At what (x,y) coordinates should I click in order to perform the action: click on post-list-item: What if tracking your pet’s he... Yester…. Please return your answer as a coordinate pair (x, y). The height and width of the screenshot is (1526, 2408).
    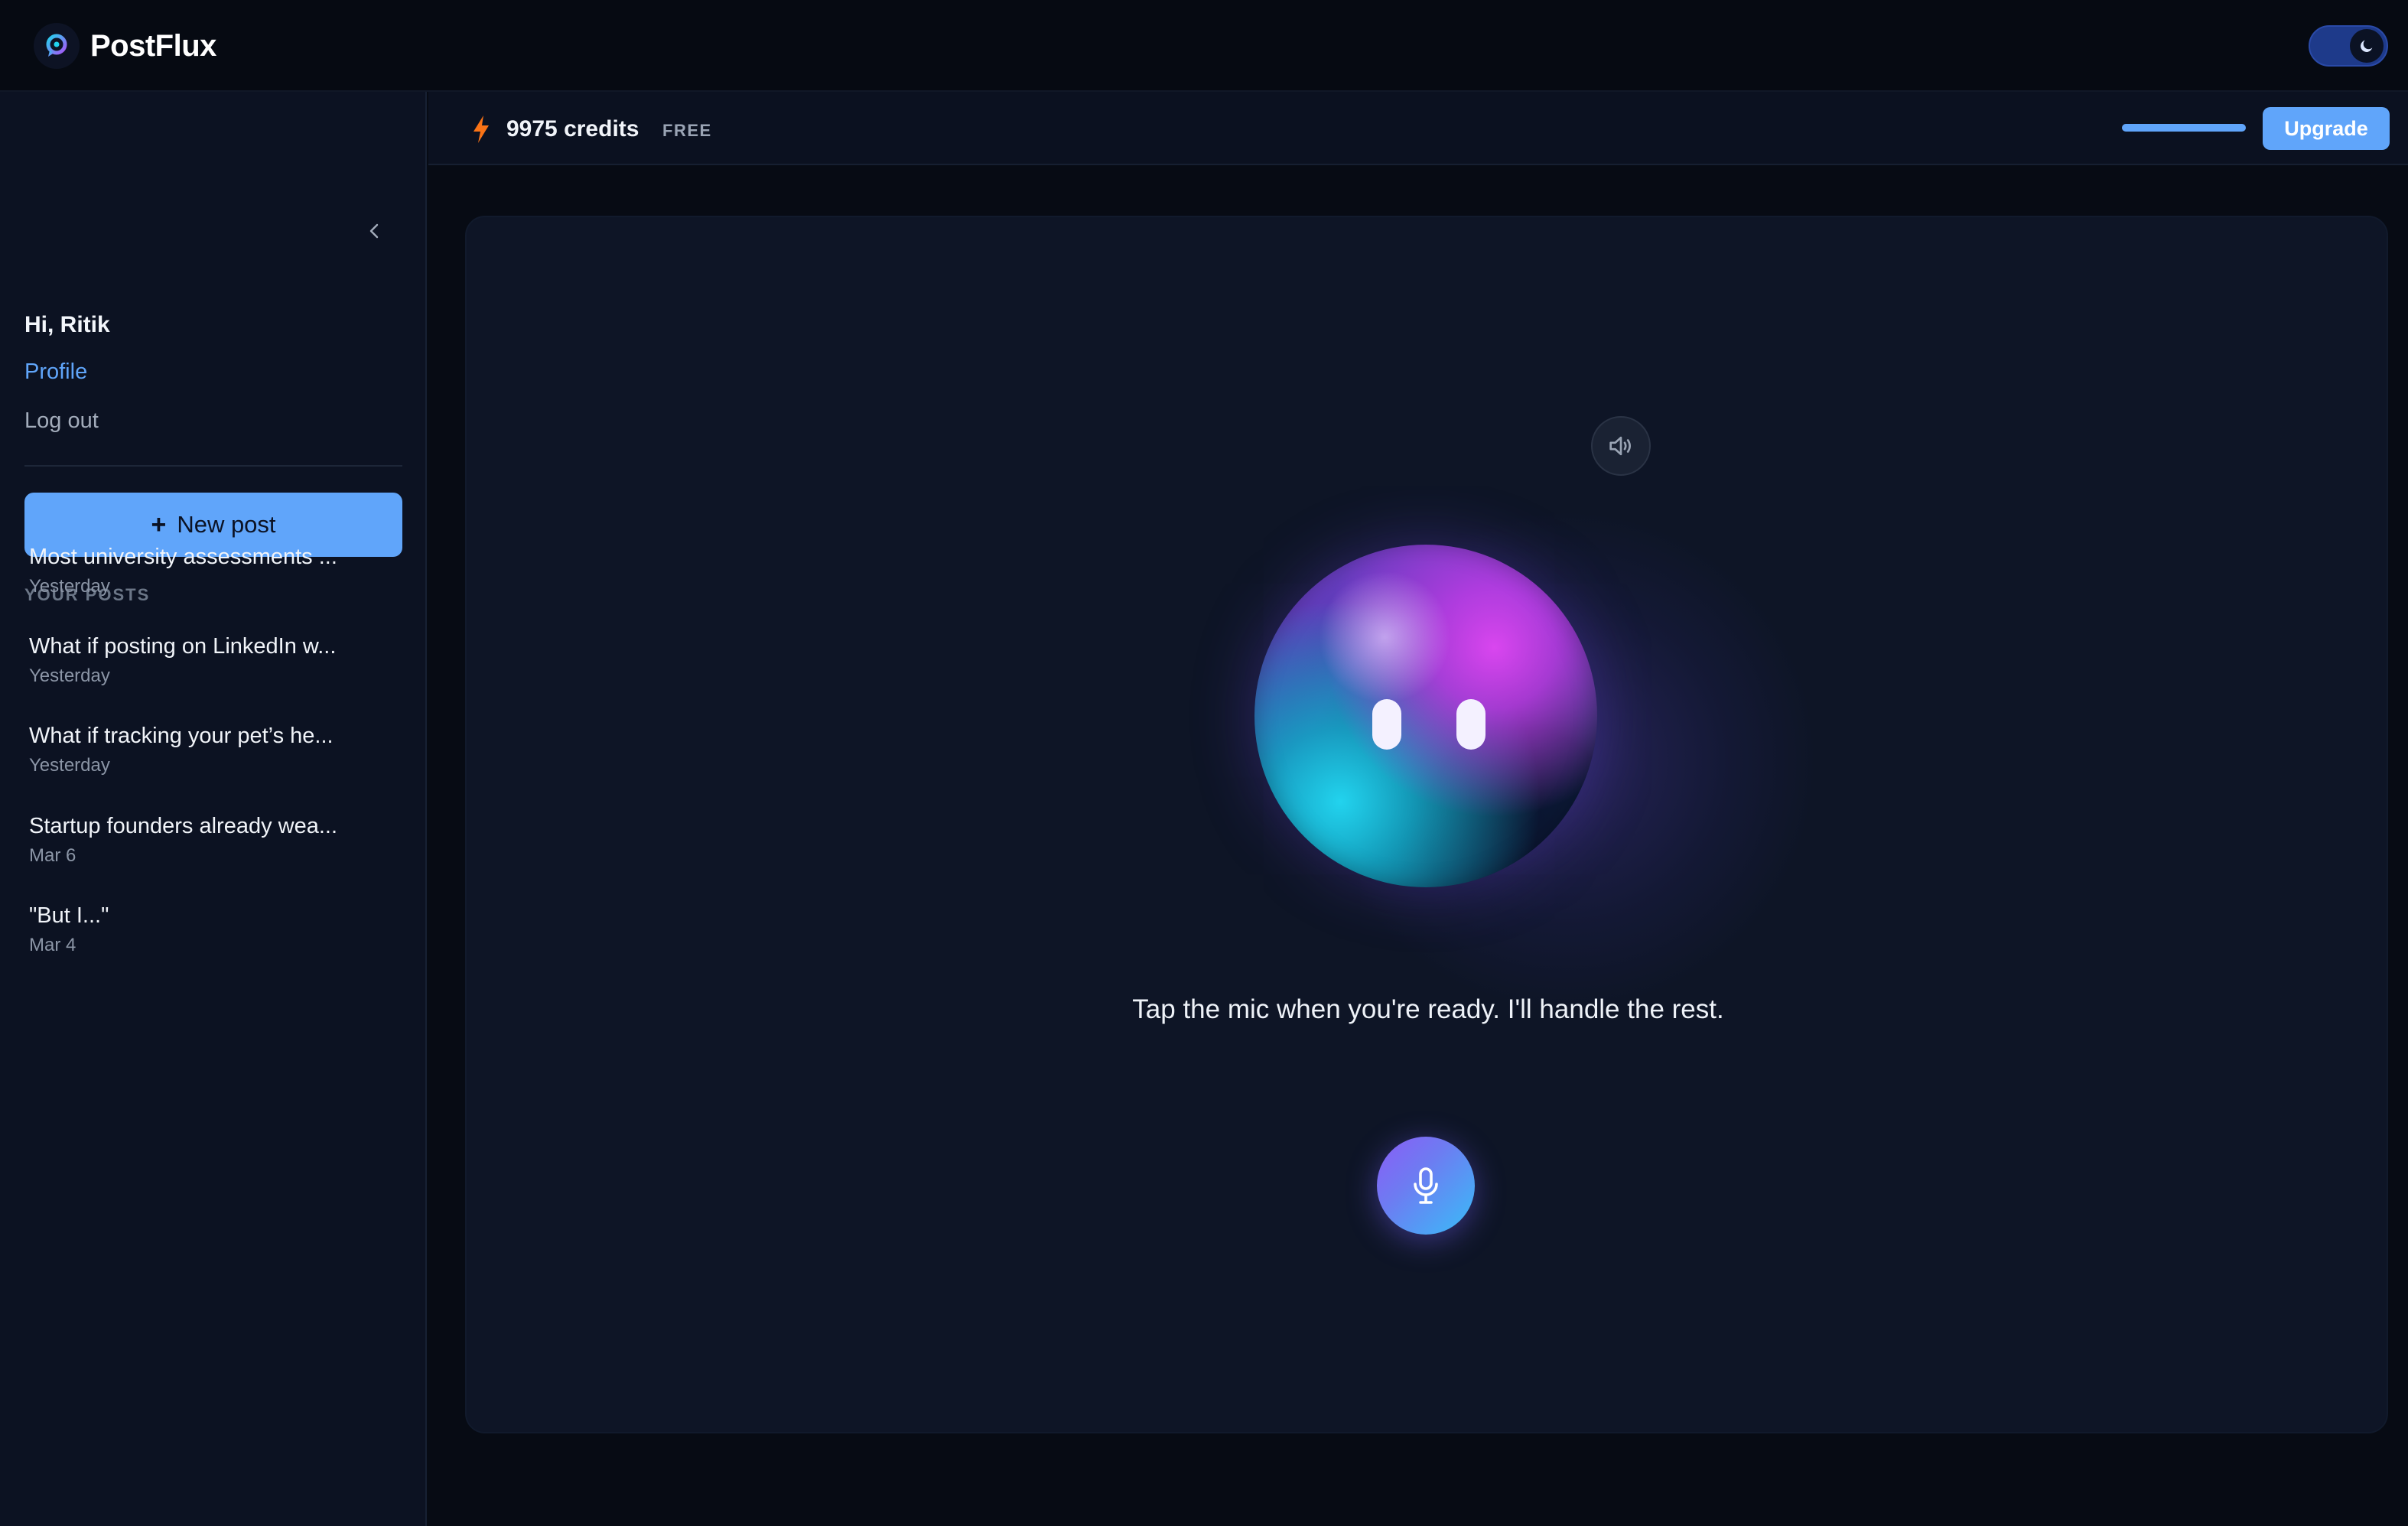
    Looking at the image, I should click on (212, 750).